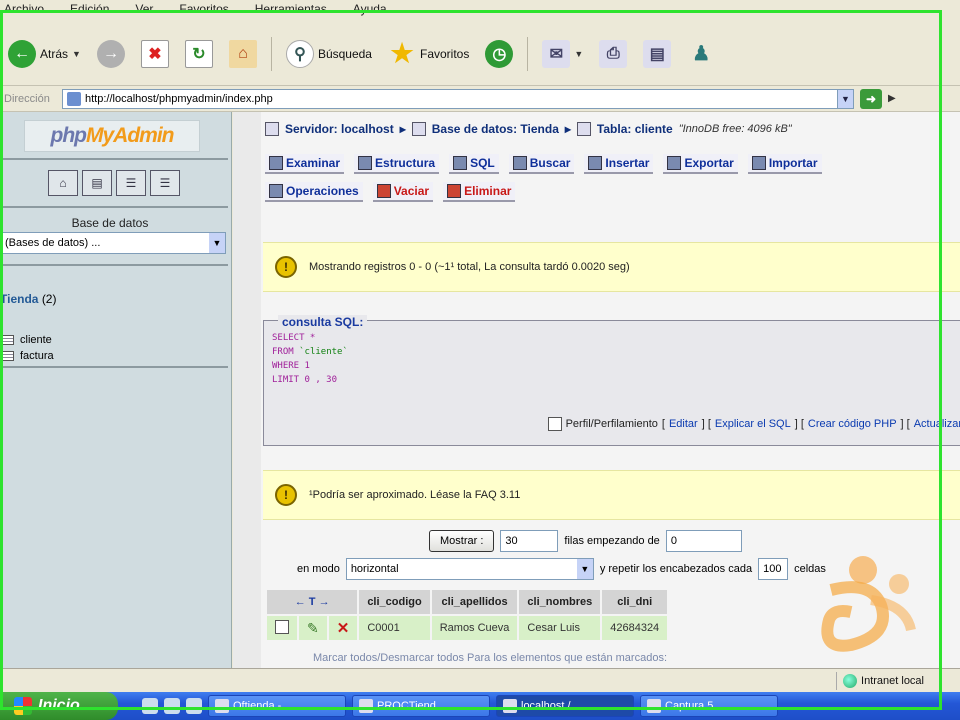 The width and height of the screenshot is (960, 720). Describe the element at coordinates (111, 54) in the screenshot. I see `forward-button: →` at that location.